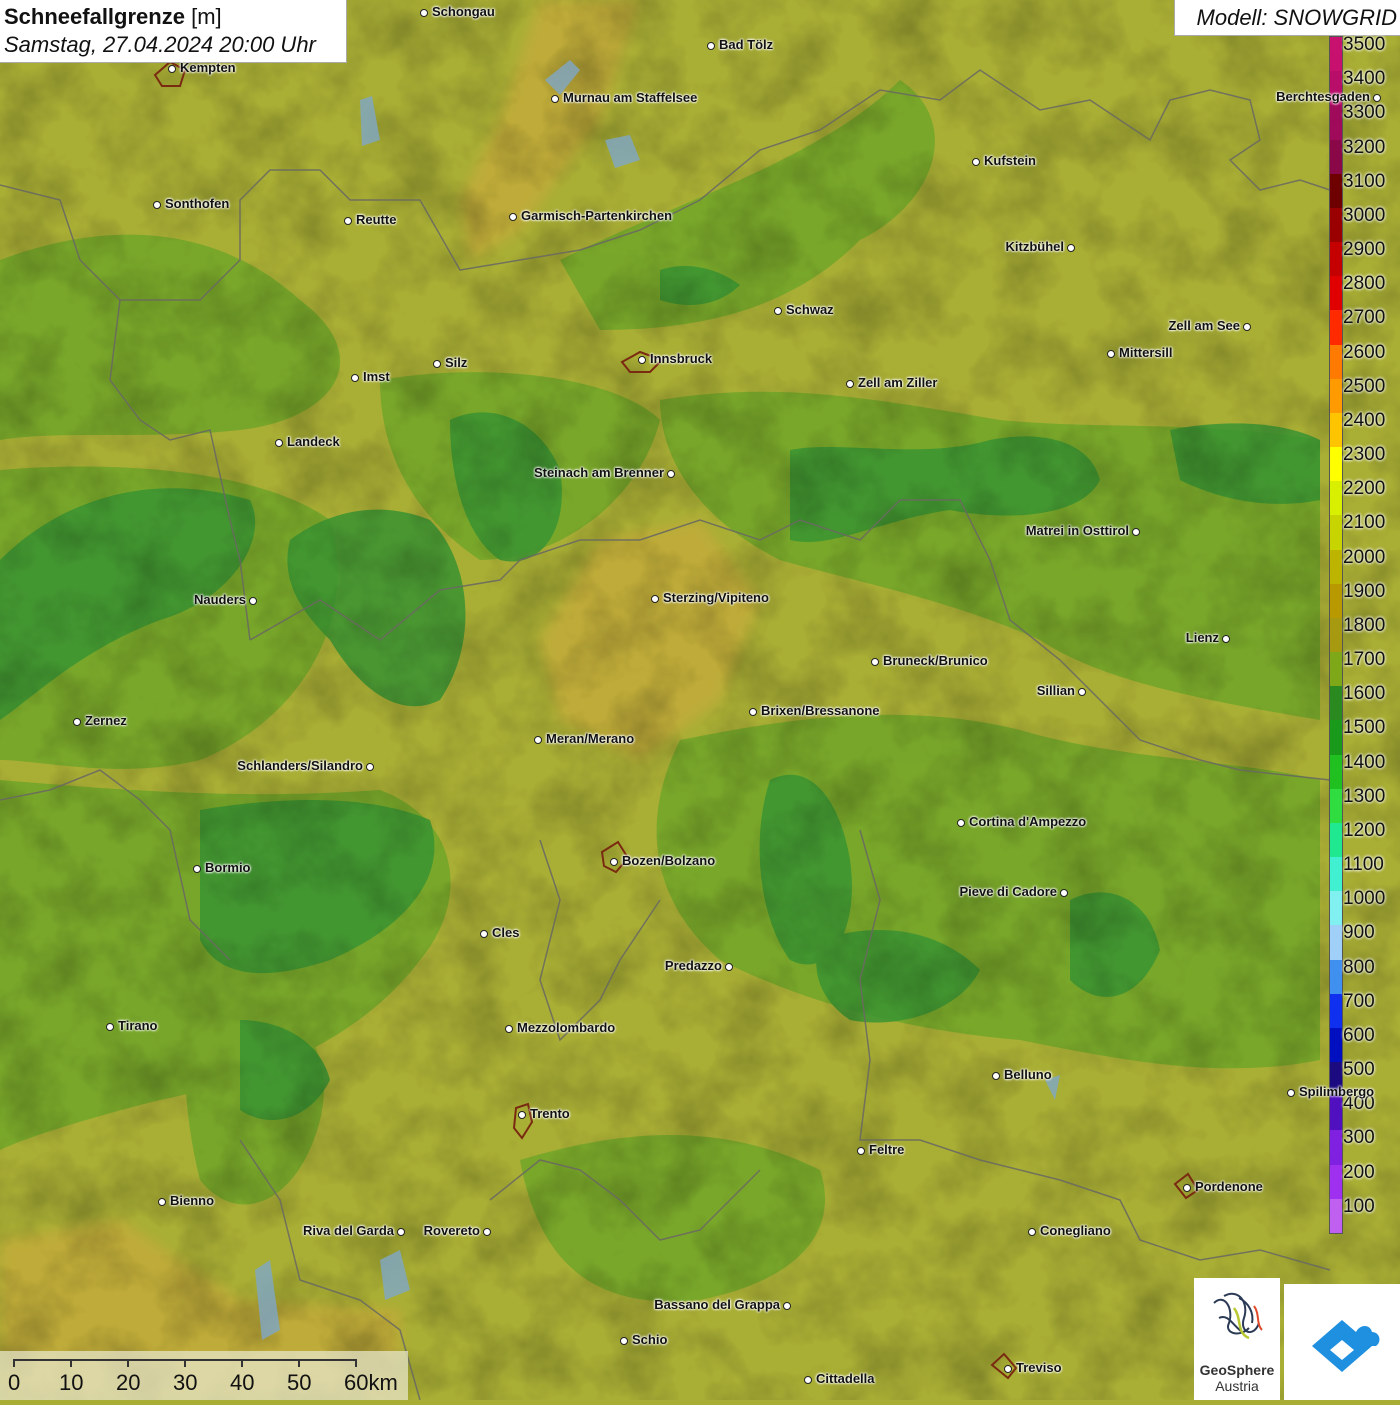 The height and width of the screenshot is (1405, 1400). What do you see at coordinates (1336, 1091) in the screenshot?
I see `city-label: Spilimbergo` at bounding box center [1336, 1091].